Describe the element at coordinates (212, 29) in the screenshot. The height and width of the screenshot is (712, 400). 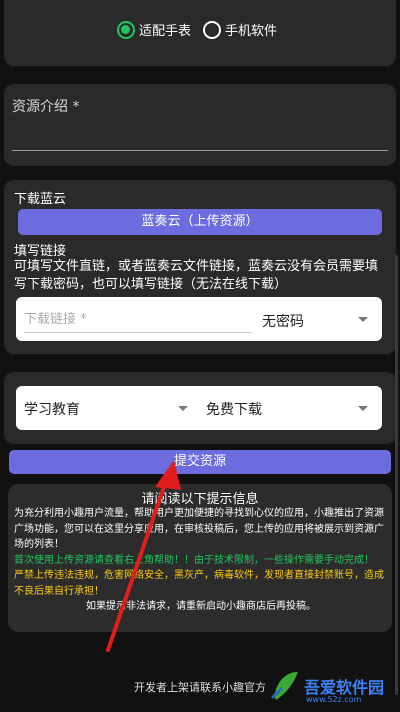
I see `radio-phone-unchecked-icon` at that location.